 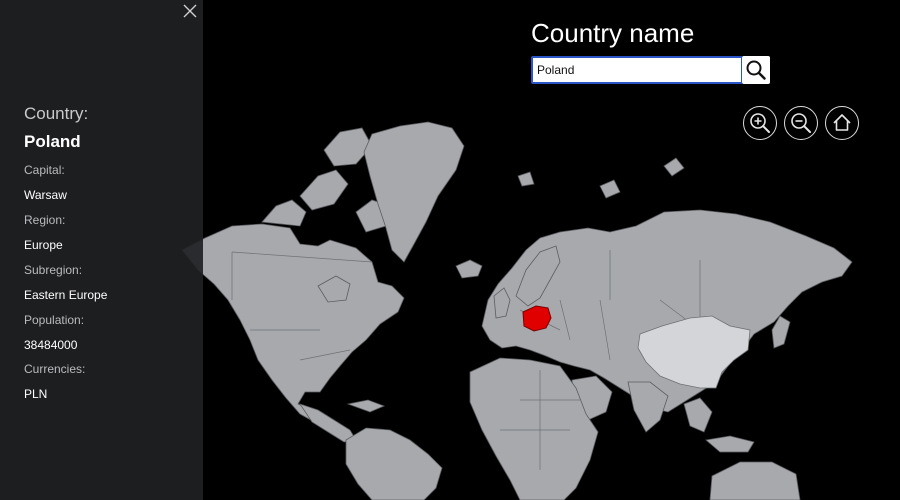 I want to click on australia-landmass, so click(x=755, y=480).